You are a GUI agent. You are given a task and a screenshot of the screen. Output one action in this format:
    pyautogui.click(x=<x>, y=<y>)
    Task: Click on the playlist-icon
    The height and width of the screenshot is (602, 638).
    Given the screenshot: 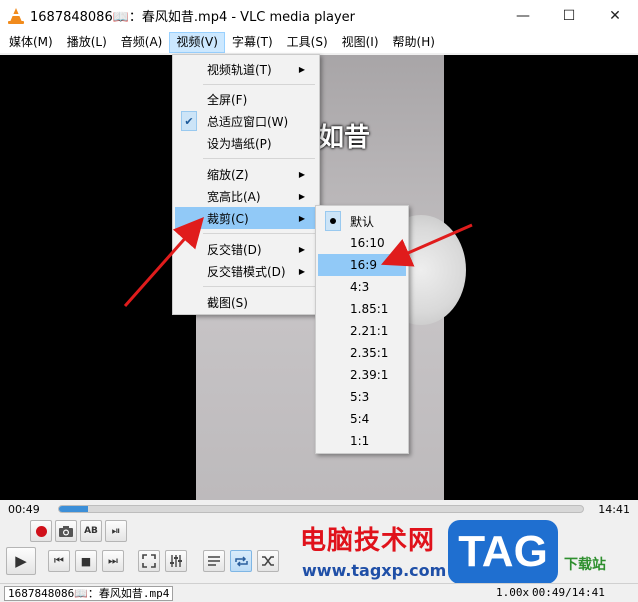 What is the action you would take?
    pyautogui.click(x=214, y=561)
    